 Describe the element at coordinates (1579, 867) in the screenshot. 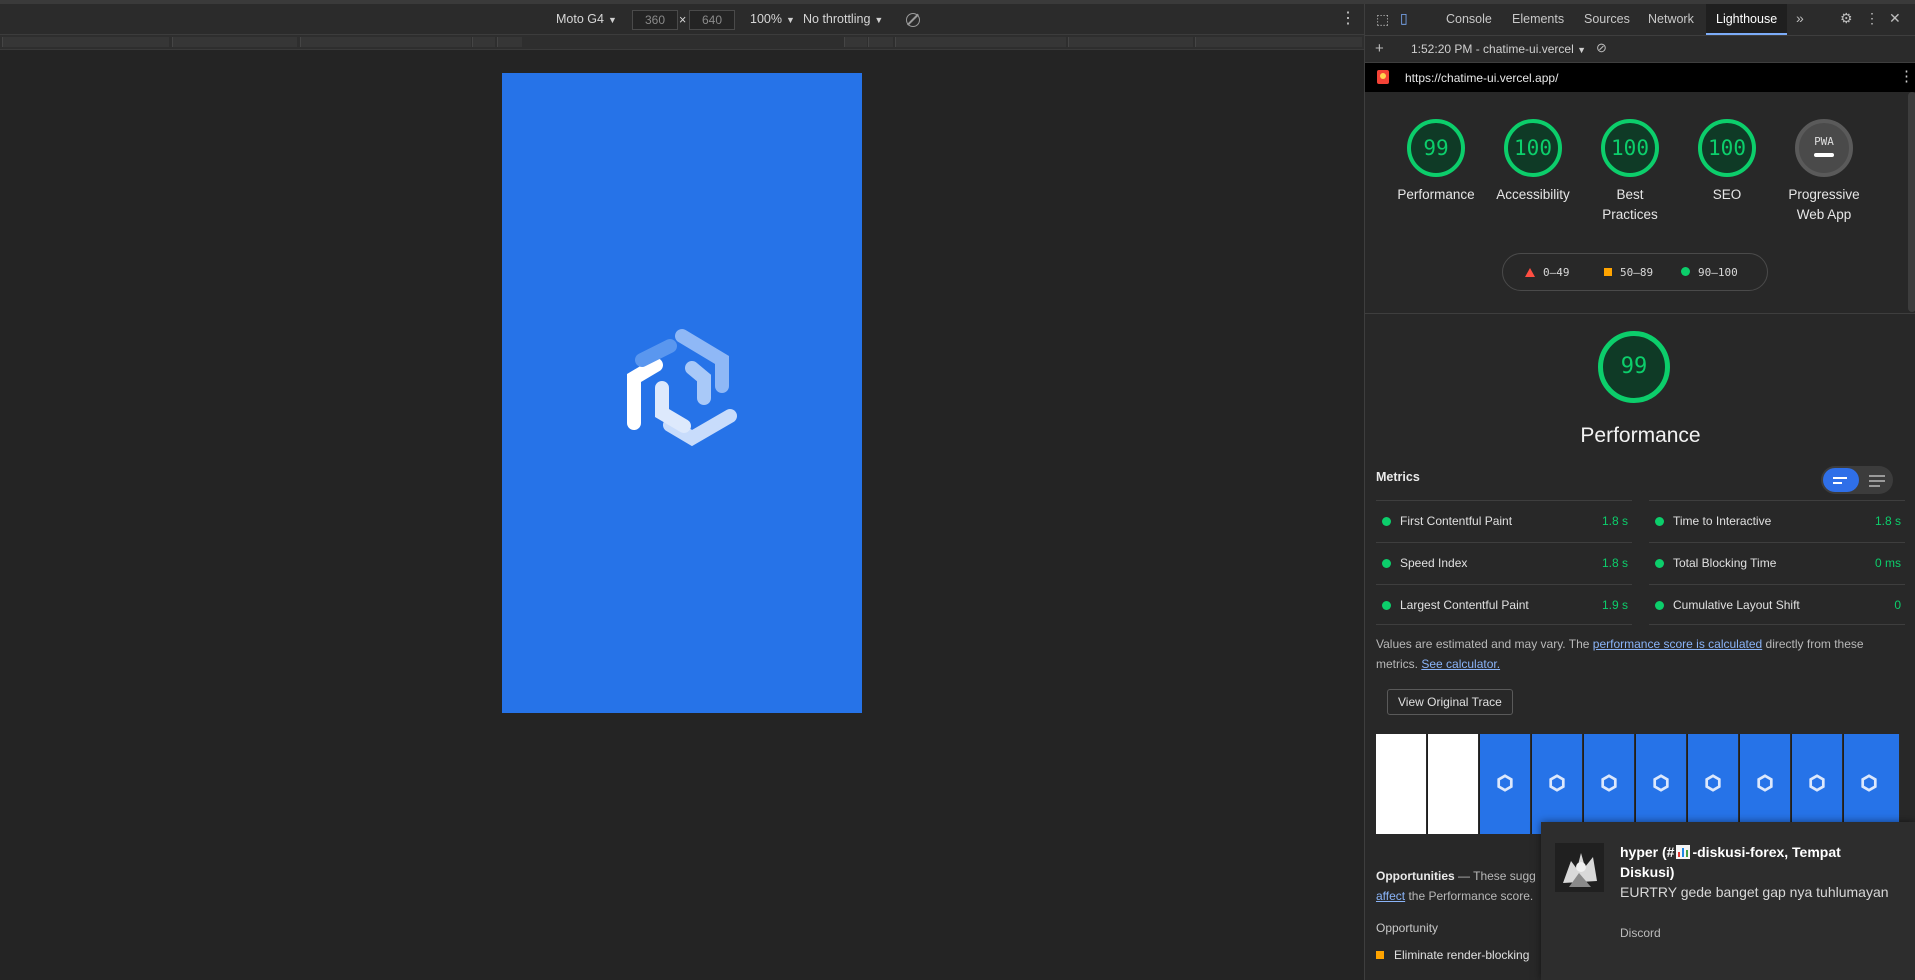

I see `avatar` at that location.